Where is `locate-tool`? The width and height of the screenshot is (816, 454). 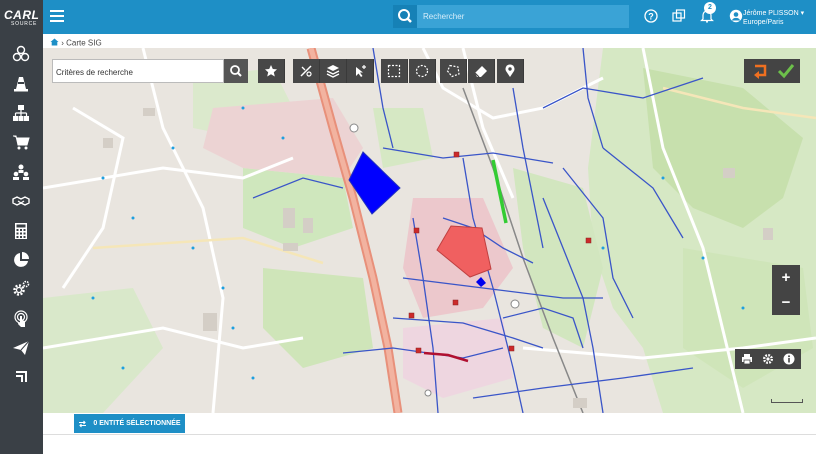 locate-tool is located at coordinates (510, 71).